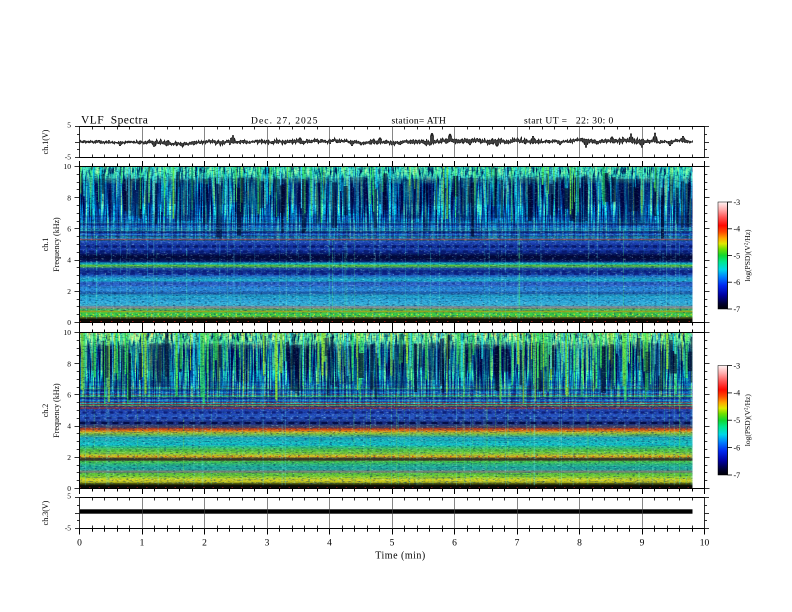 This screenshot has width=792, height=612. What do you see at coordinates (285, 122) in the screenshot?
I see `svg-text: Dec. 27, 2025` at bounding box center [285, 122].